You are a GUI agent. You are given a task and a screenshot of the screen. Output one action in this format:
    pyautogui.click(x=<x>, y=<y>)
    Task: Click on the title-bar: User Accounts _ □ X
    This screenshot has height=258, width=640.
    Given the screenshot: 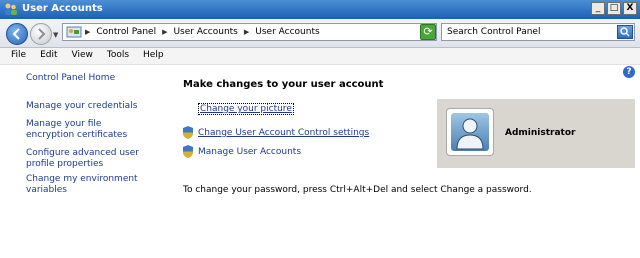 What is the action you would take?
    pyautogui.click(x=320, y=9)
    